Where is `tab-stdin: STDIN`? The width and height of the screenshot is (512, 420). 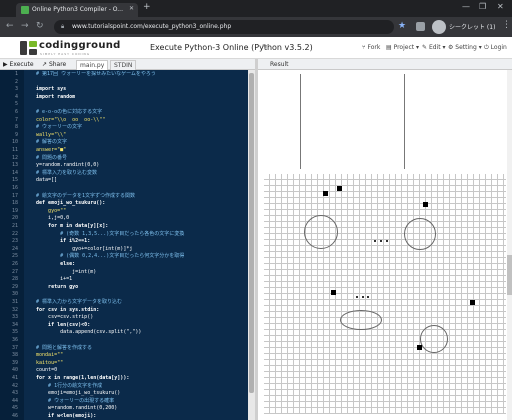
tab-stdin: STDIN is located at coordinates (123, 65).